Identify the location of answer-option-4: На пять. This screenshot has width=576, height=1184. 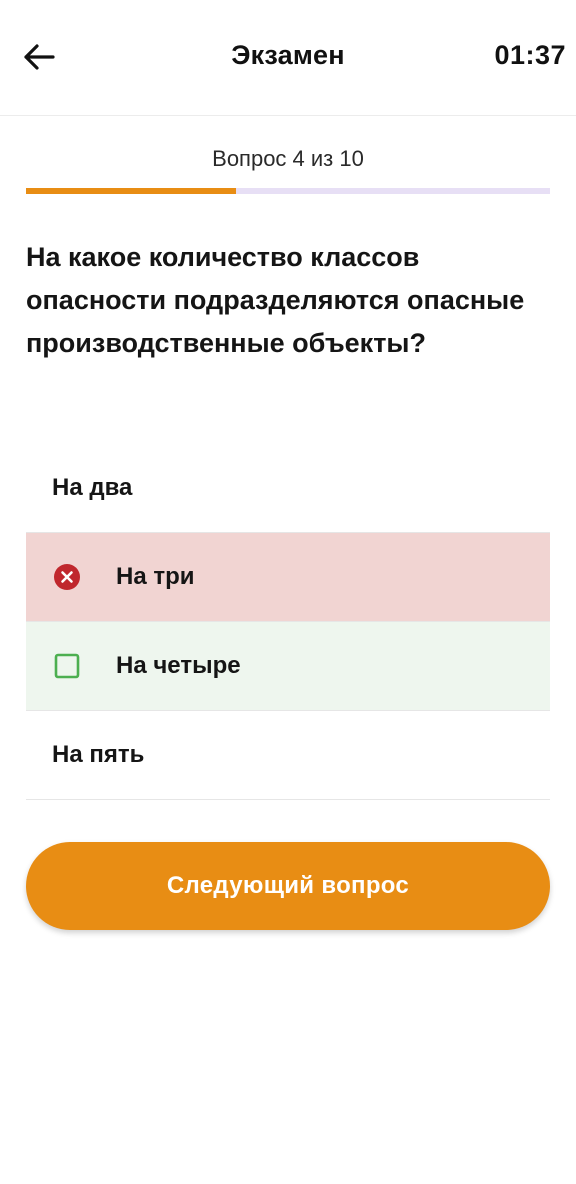
(288, 755).